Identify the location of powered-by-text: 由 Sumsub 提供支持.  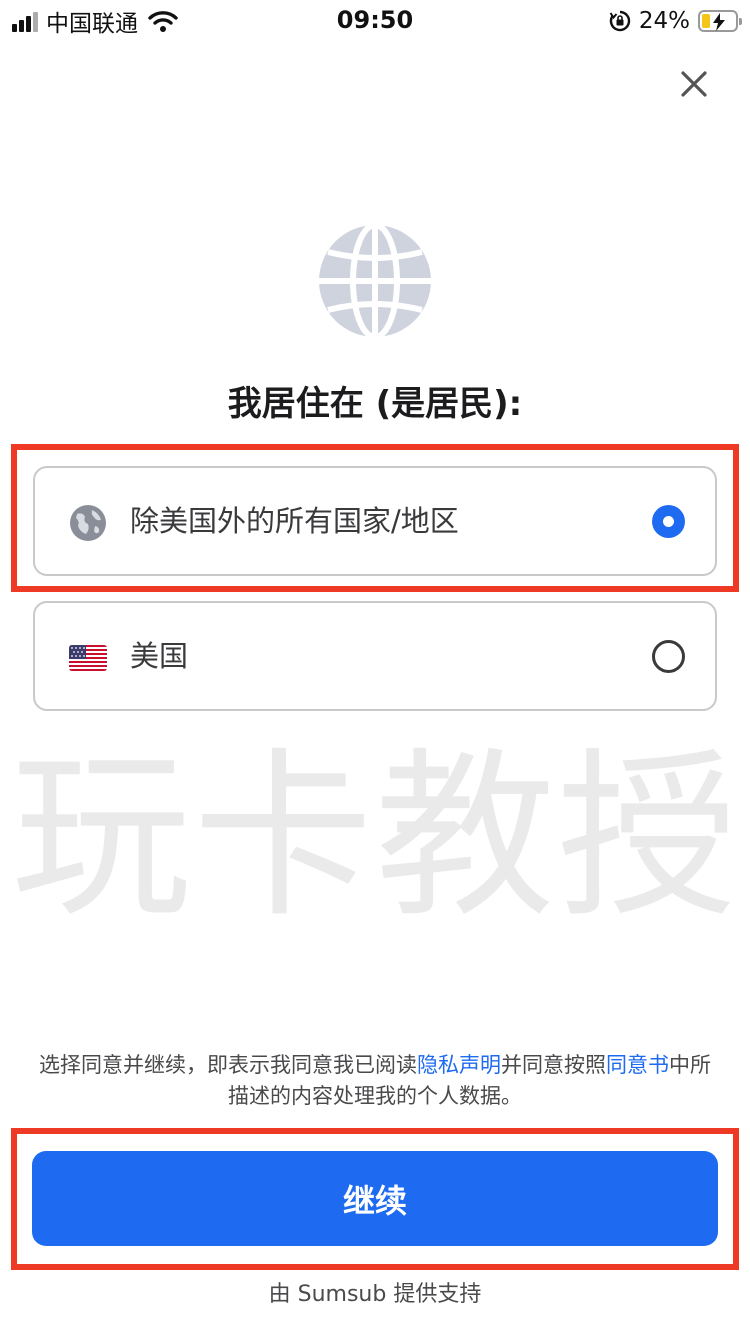
(375, 1294).